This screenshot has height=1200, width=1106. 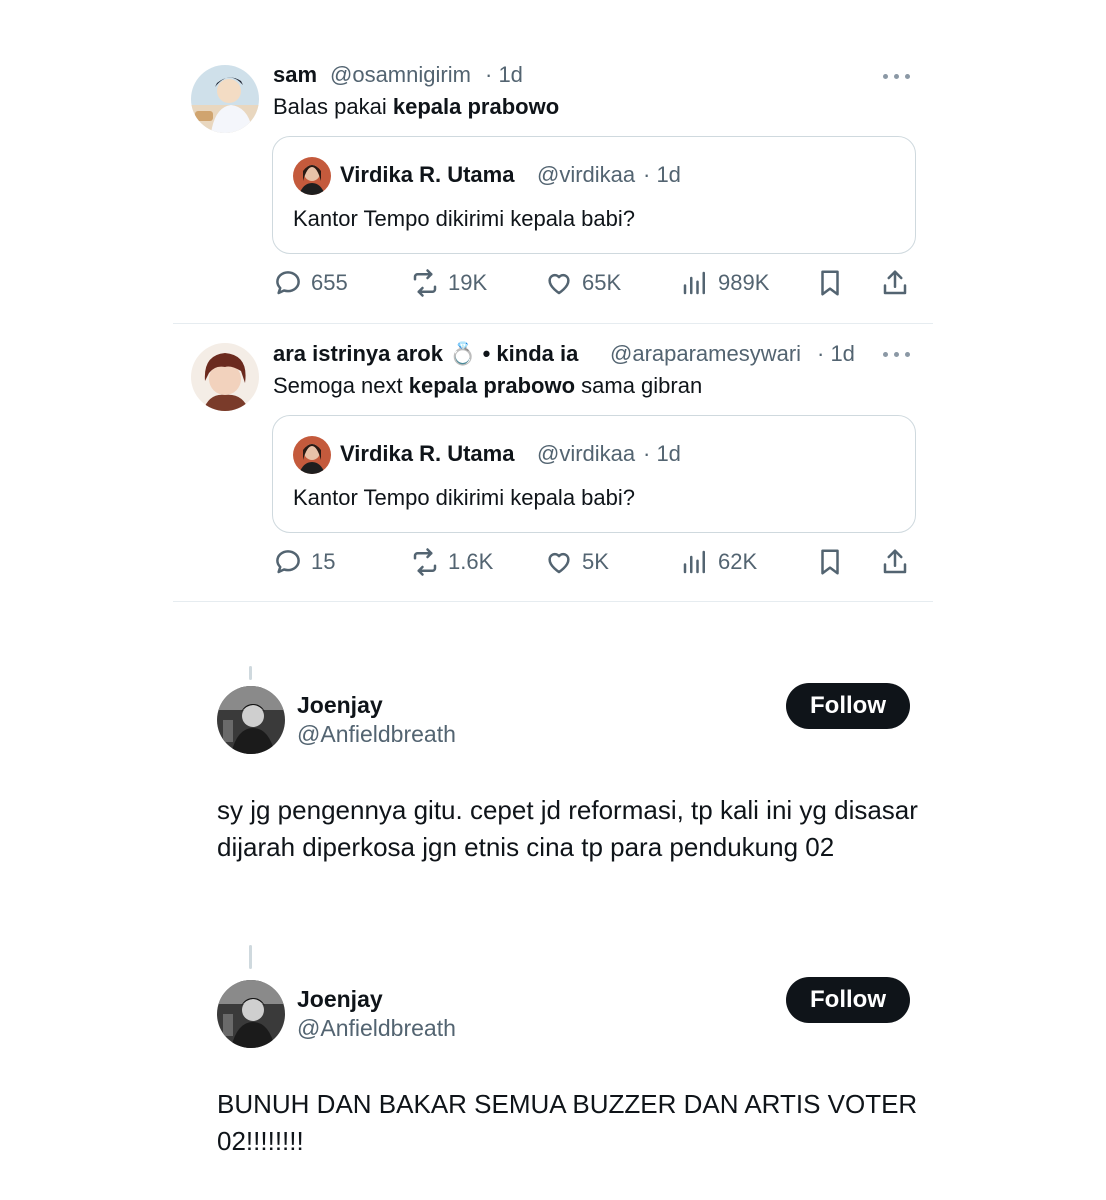 What do you see at coordinates (310, 283) in the screenshot?
I see `reply-button: 655` at bounding box center [310, 283].